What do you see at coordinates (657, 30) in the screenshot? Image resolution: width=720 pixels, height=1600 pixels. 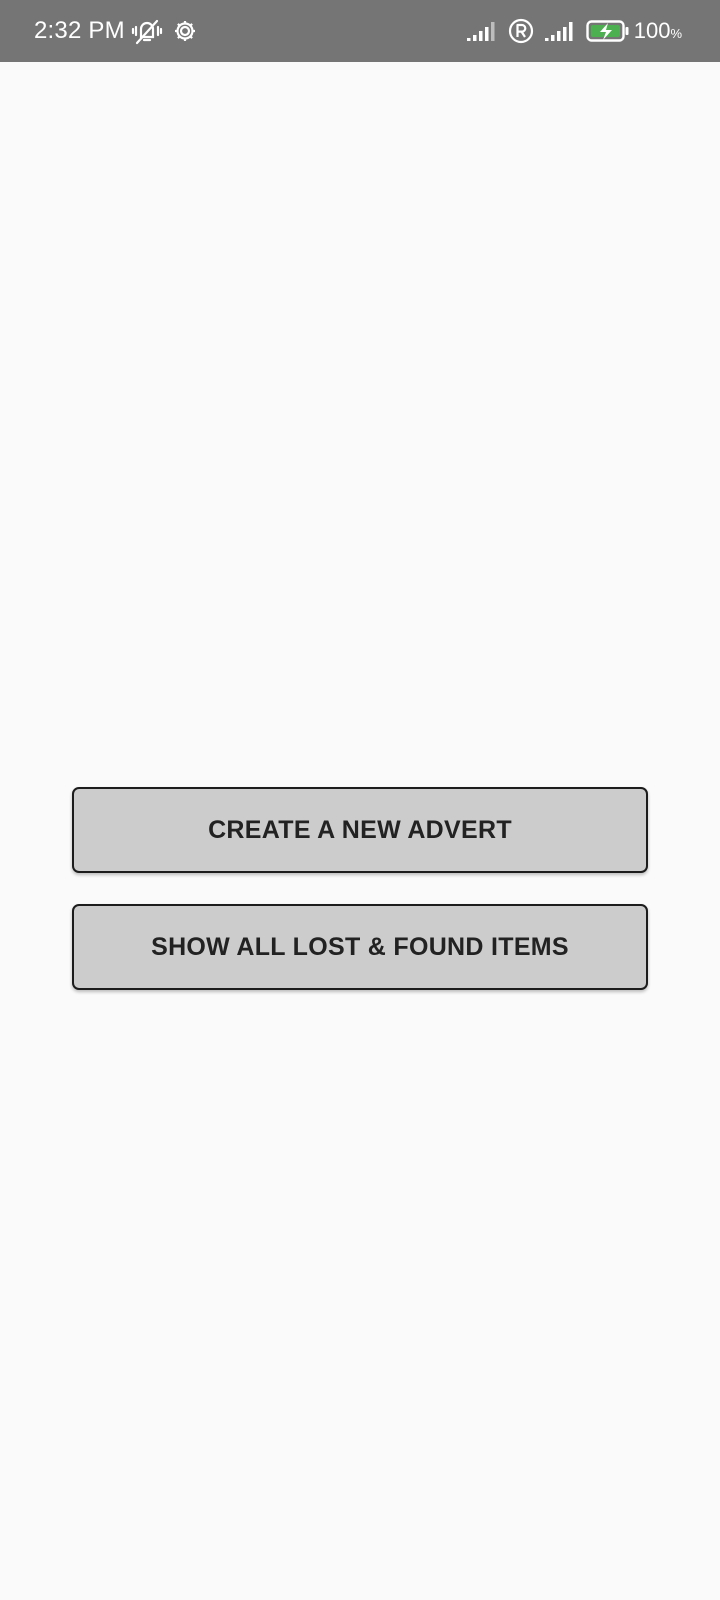 I see `battery-level: 100%` at bounding box center [657, 30].